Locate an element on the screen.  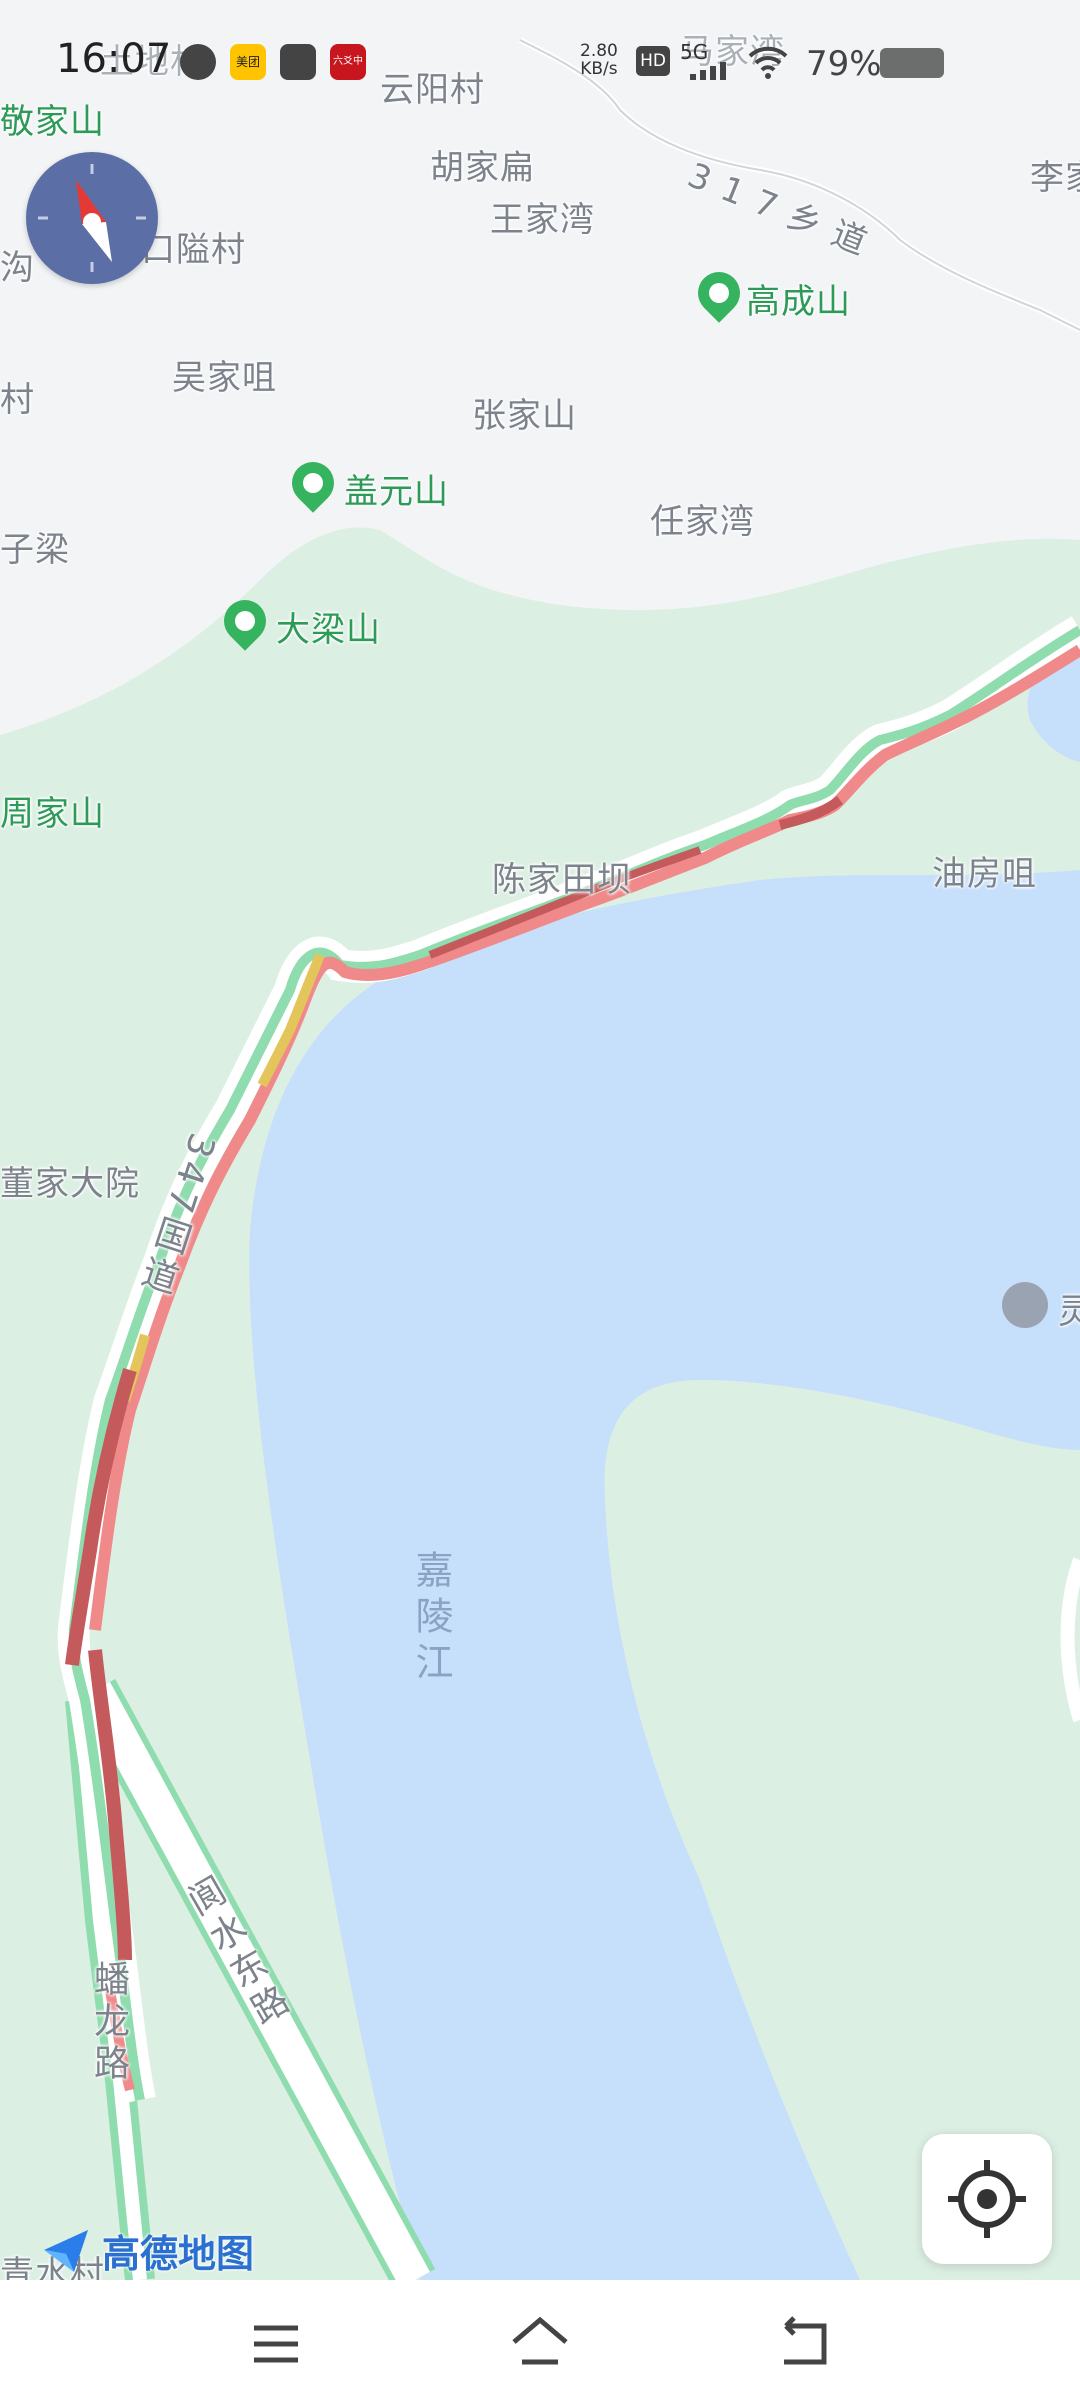
brand-logo: 高德地图 is located at coordinates (147, 2250).